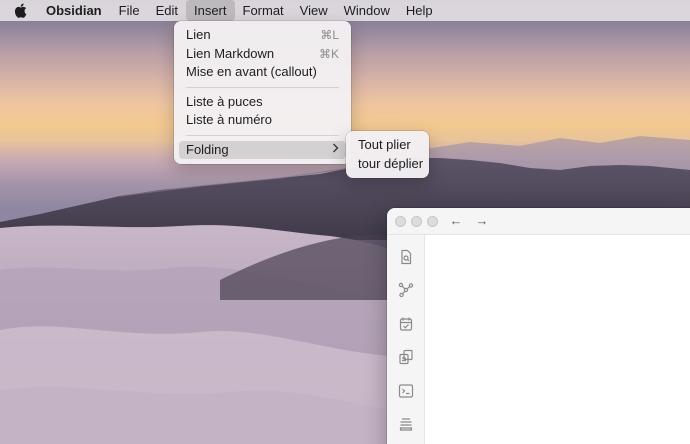  Describe the element at coordinates (75, 10) in the screenshot. I see `menu-app-name: Obsidian` at that location.